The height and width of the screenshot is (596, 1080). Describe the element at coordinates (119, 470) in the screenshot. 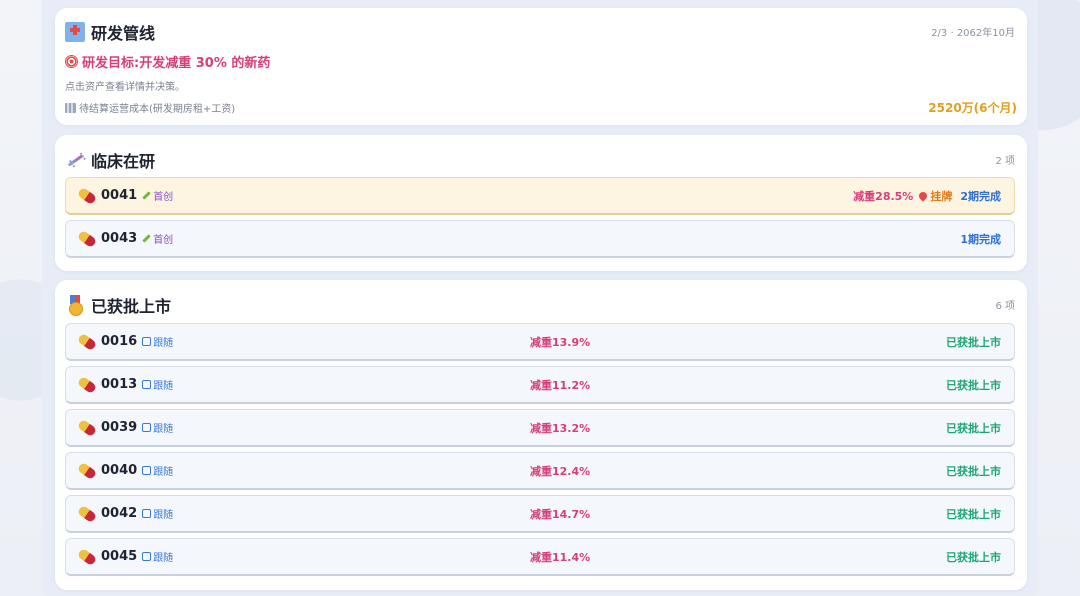

I see `asset-id: 0040` at that location.